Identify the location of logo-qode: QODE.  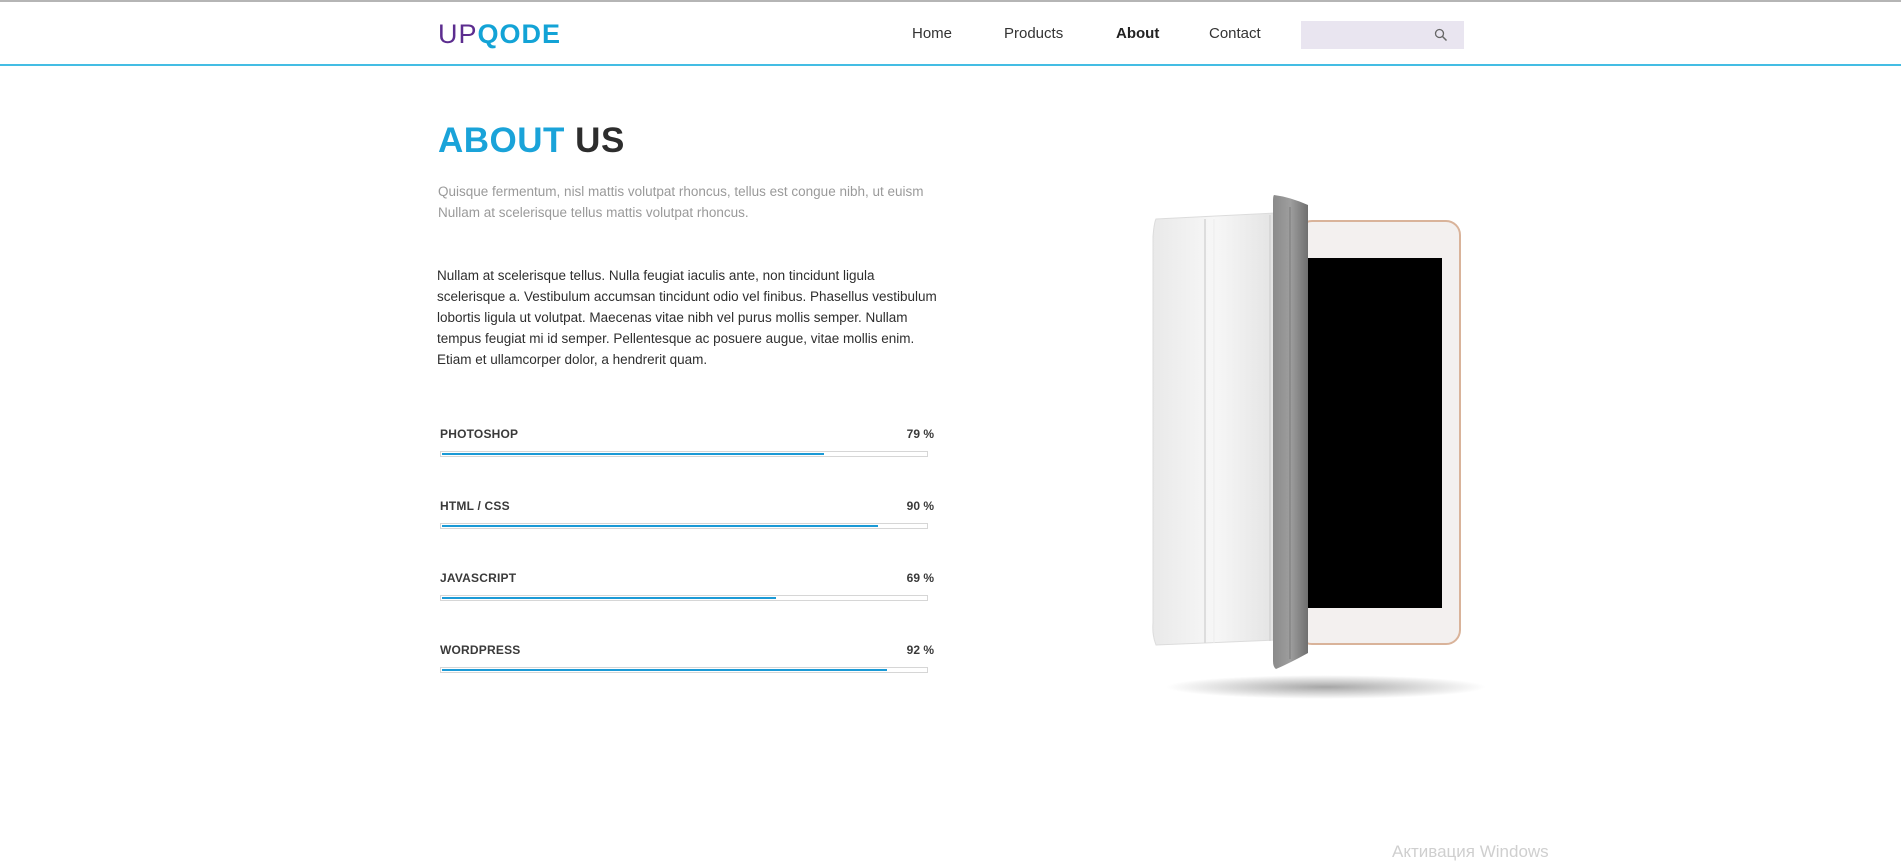
(519, 34).